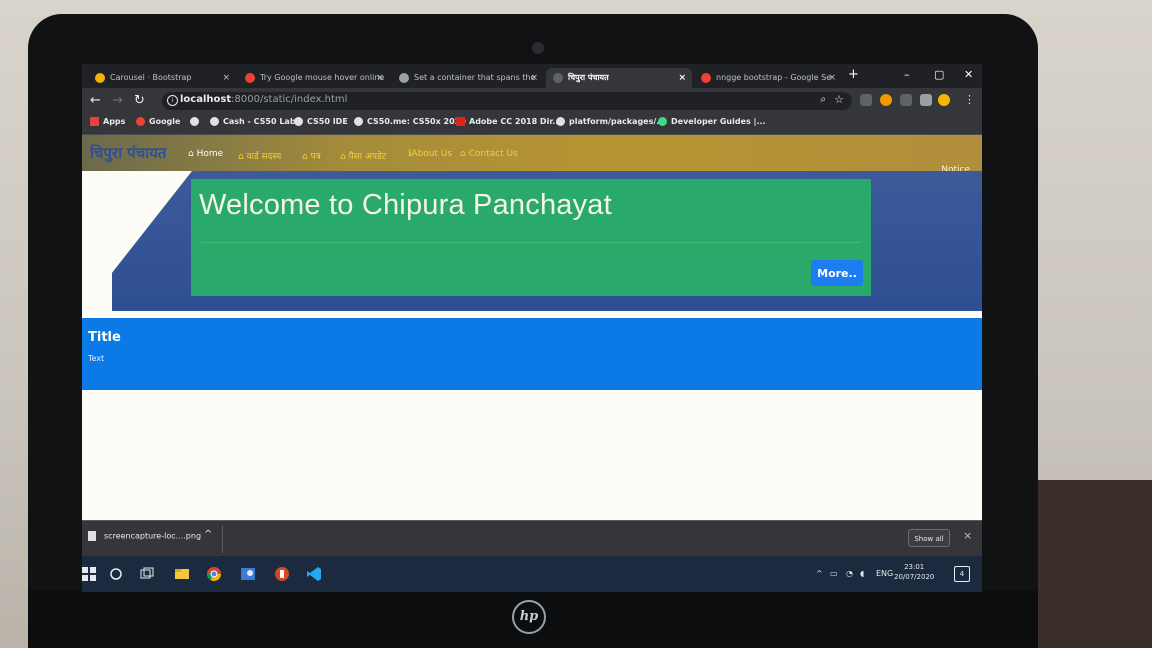 This screenshot has width=1152, height=648. What do you see at coordinates (507, 101) in the screenshot?
I see `address-bar: i localhost:8000/static/index.html ⌕ ☆` at bounding box center [507, 101].